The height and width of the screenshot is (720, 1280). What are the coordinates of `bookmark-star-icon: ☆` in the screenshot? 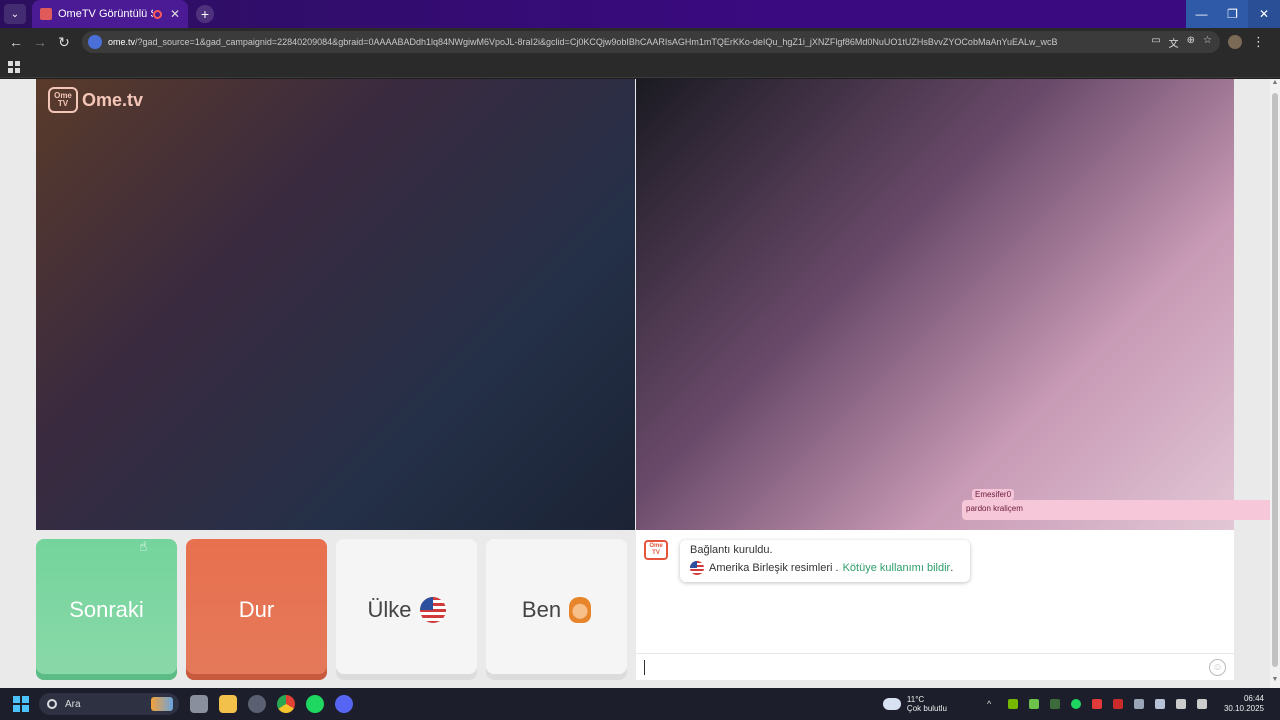 It's located at (1207, 42).